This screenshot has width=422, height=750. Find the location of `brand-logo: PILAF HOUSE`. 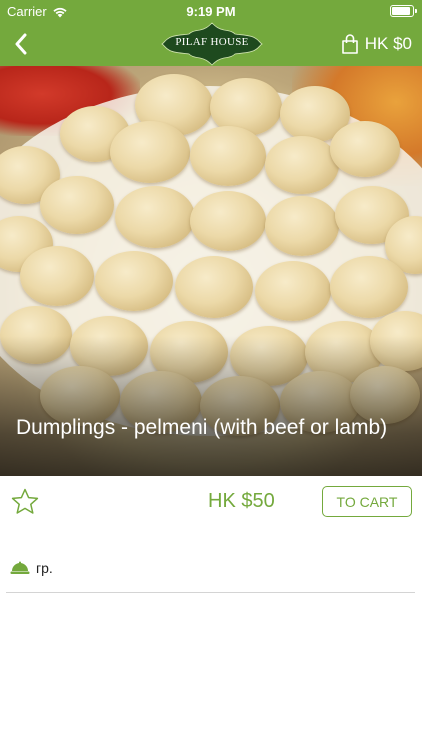

brand-logo: PILAF HOUSE is located at coordinates (212, 44).